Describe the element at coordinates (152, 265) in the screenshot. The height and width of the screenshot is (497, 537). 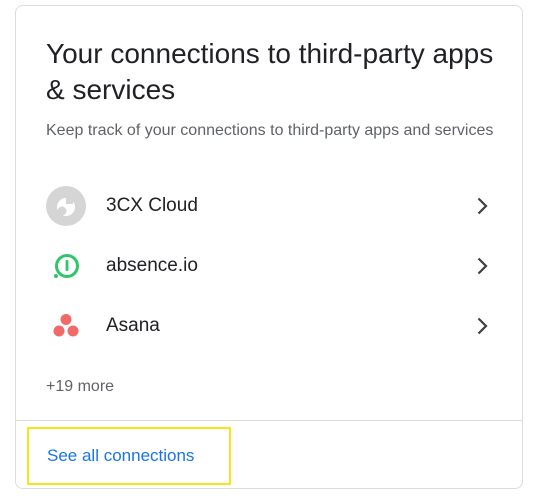
I see `app-name: absence.io` at that location.